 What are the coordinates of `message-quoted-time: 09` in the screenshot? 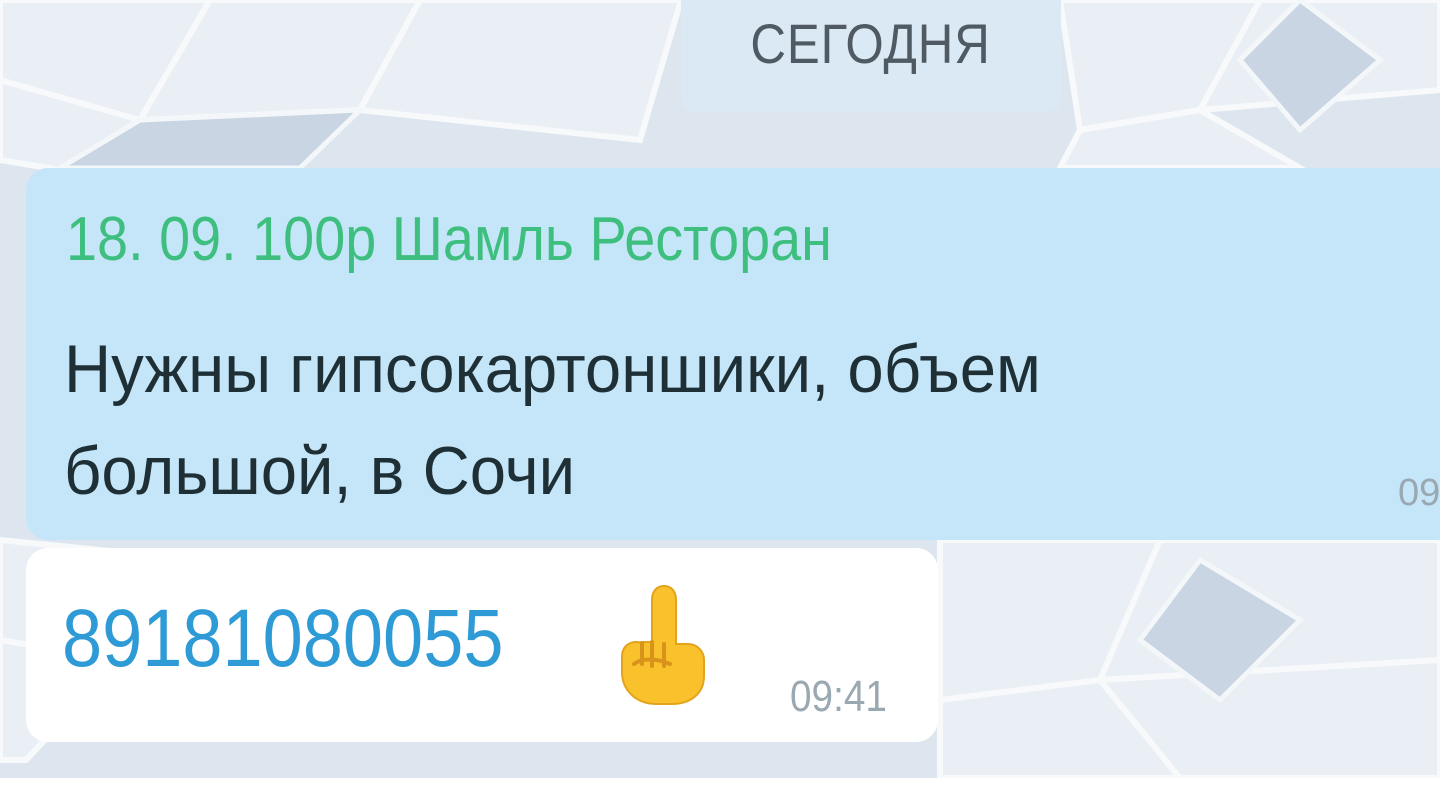 It's located at (1419, 493).